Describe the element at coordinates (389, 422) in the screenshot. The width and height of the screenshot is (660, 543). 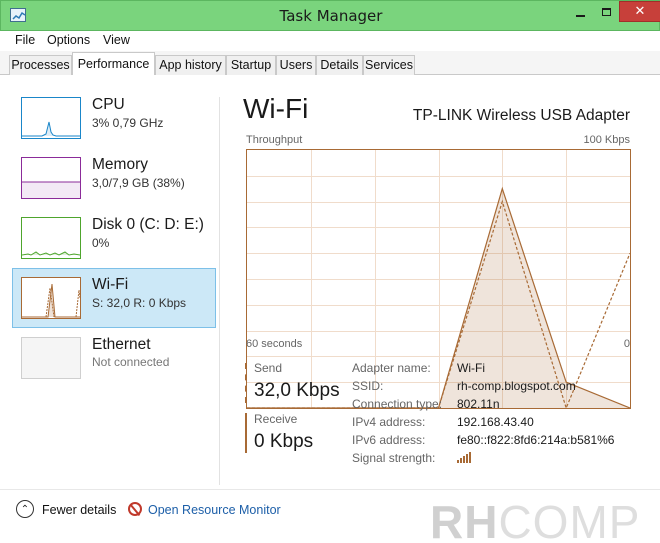
I see `prop-key-ipv4: IPv4 address:` at that location.